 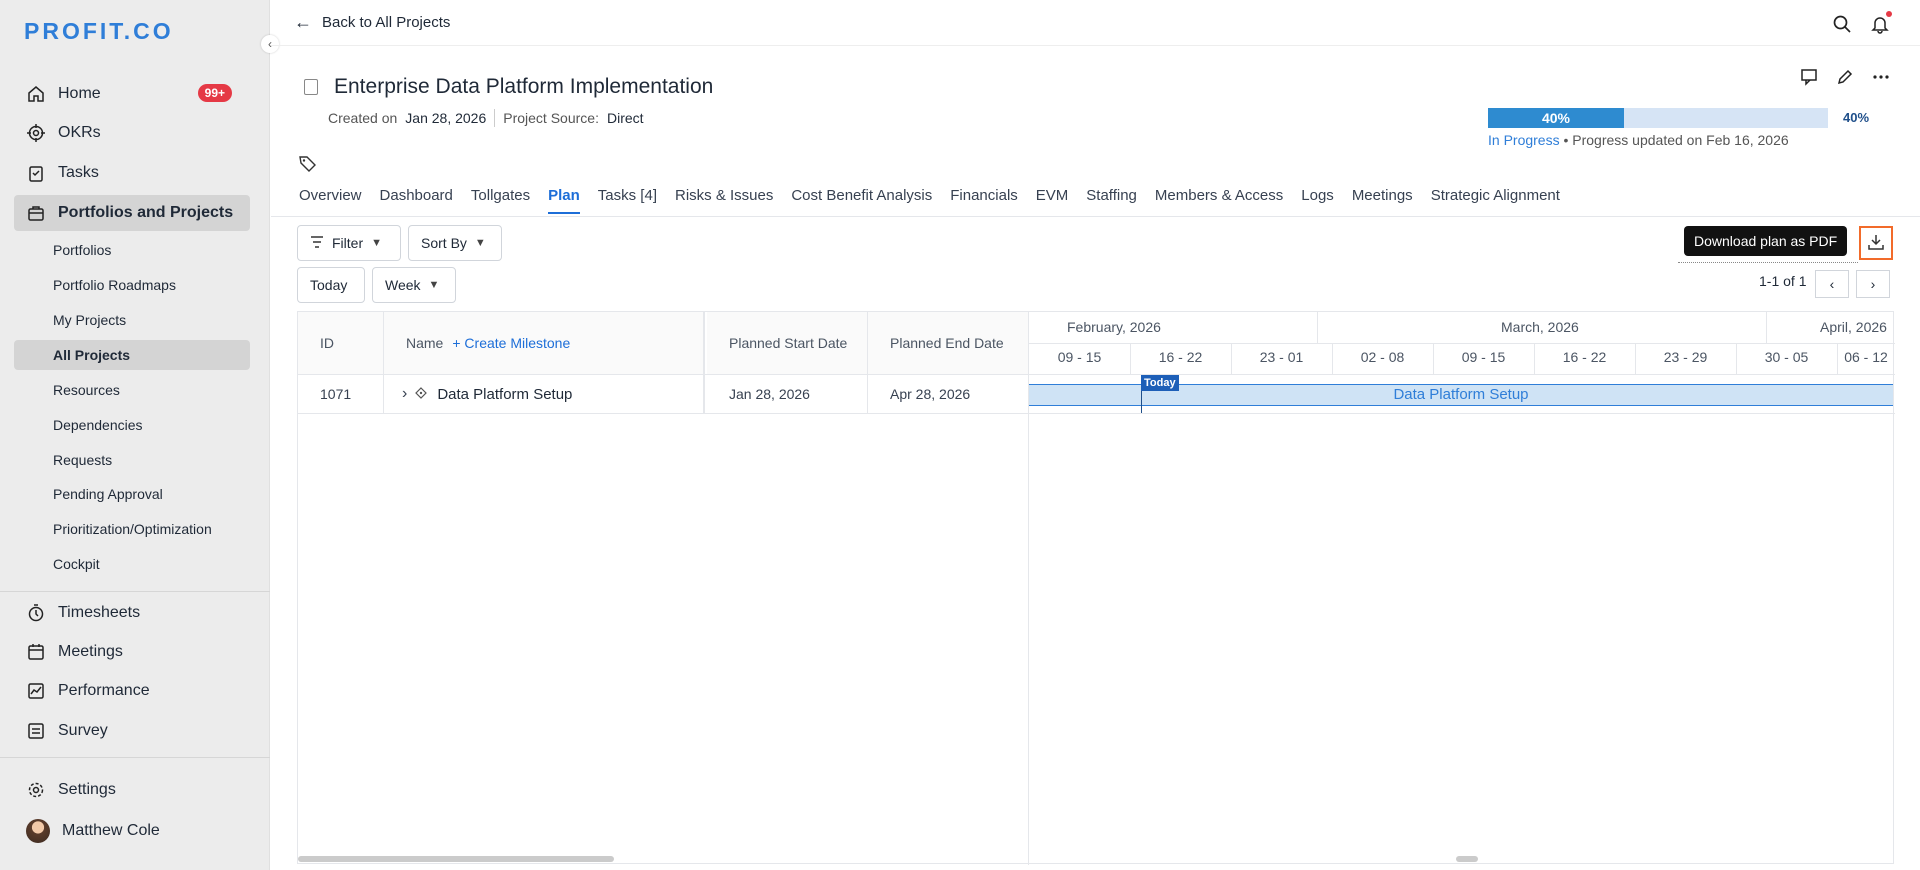 What do you see at coordinates (83, 730) in the screenshot?
I see `nav-survey-label: Survey` at bounding box center [83, 730].